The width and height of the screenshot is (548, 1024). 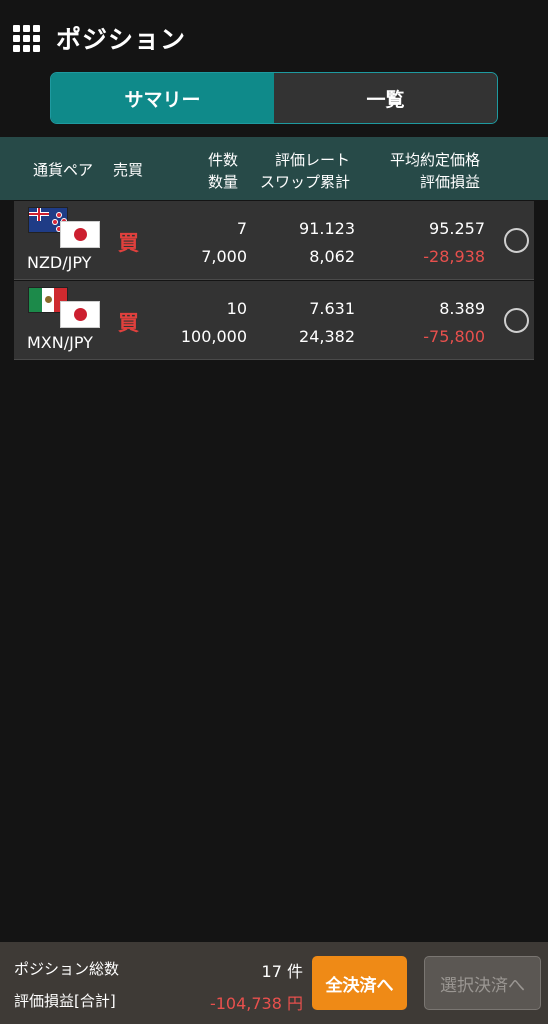 What do you see at coordinates (385, 98) in the screenshot?
I see `tab-list: 一覧` at bounding box center [385, 98].